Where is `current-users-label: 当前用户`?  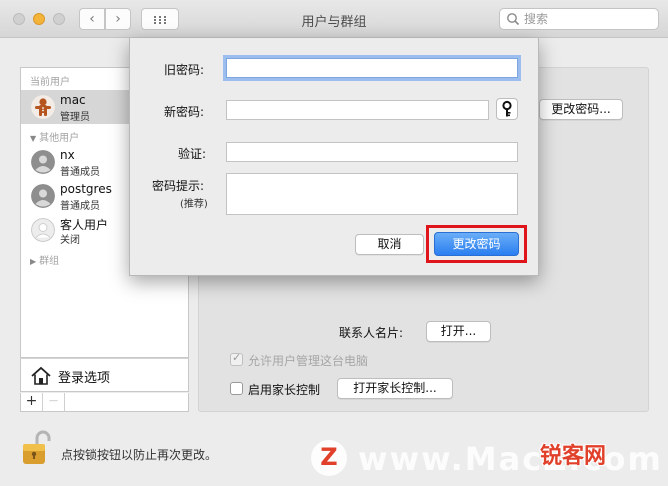 current-users-label: 当前用户 is located at coordinates (50, 82).